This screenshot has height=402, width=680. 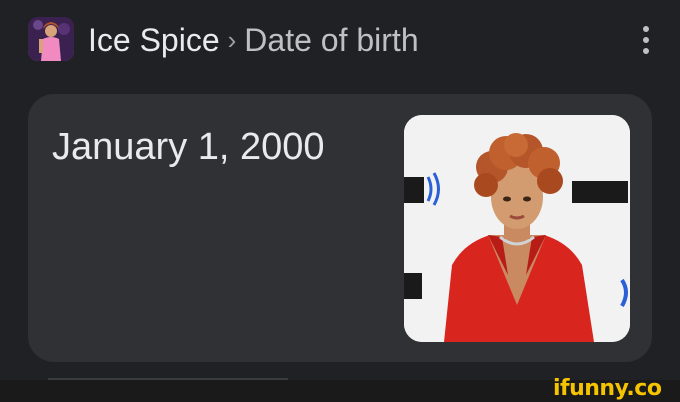 I want to click on breadcrumb: Ice Spice › Date of birth, so click(x=253, y=40).